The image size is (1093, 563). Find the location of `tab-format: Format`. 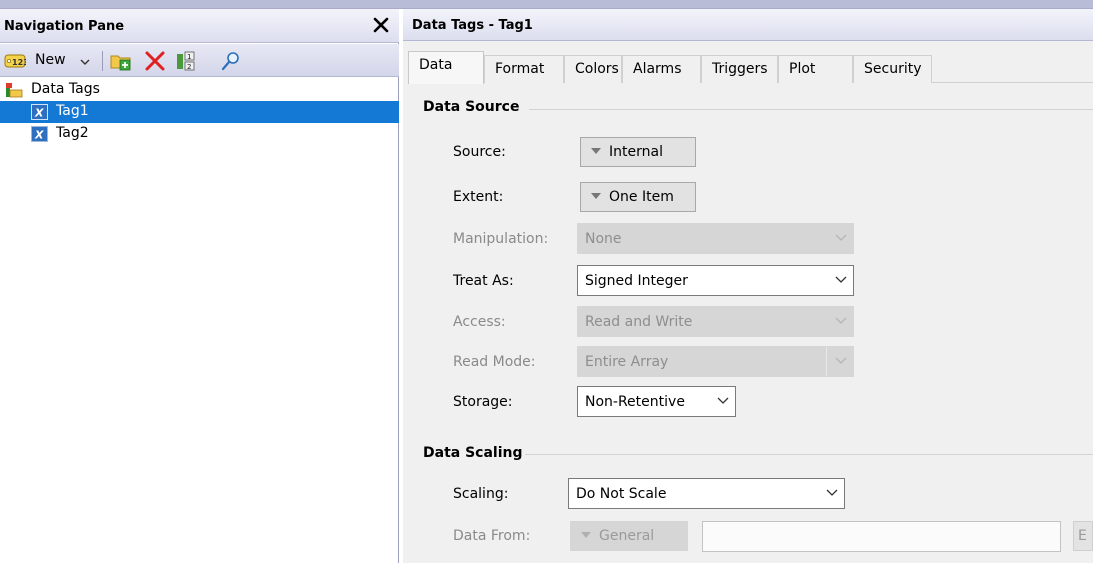

tab-format: Format is located at coordinates (524, 69).